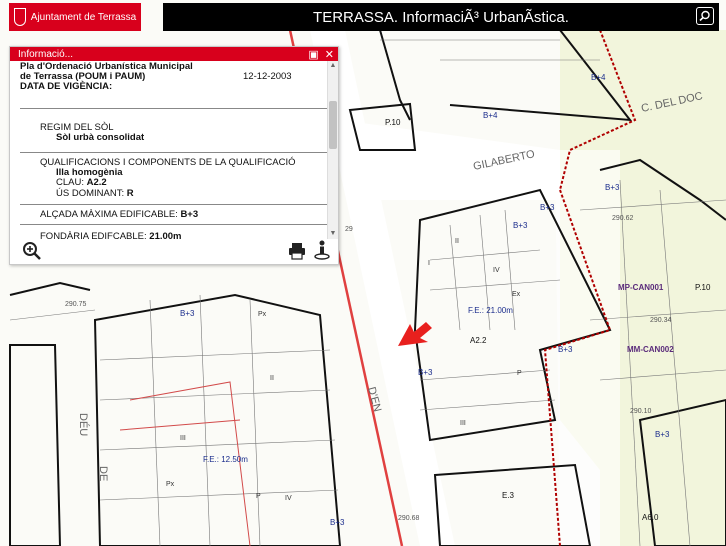 The height and width of the screenshot is (546, 726). I want to click on us-label: ÚS DOMINANT:, so click(90, 193).